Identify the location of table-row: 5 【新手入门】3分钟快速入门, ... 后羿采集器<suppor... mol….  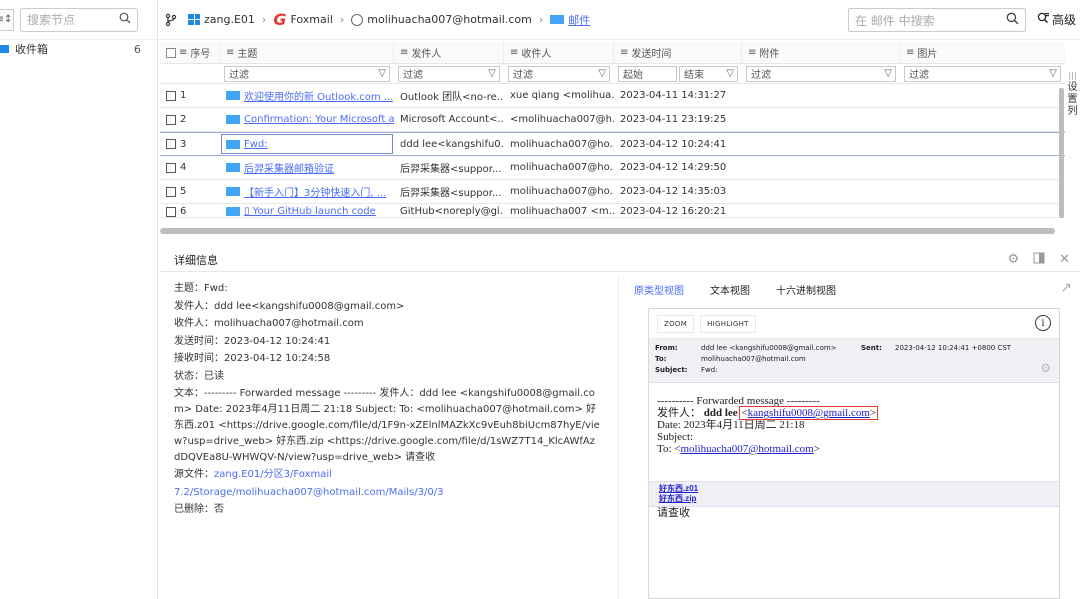
(612, 192).